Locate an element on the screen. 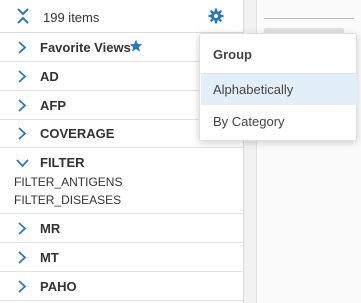 Image resolution: width=361 pixels, height=303 pixels. group-label: AFP is located at coordinates (53, 105).